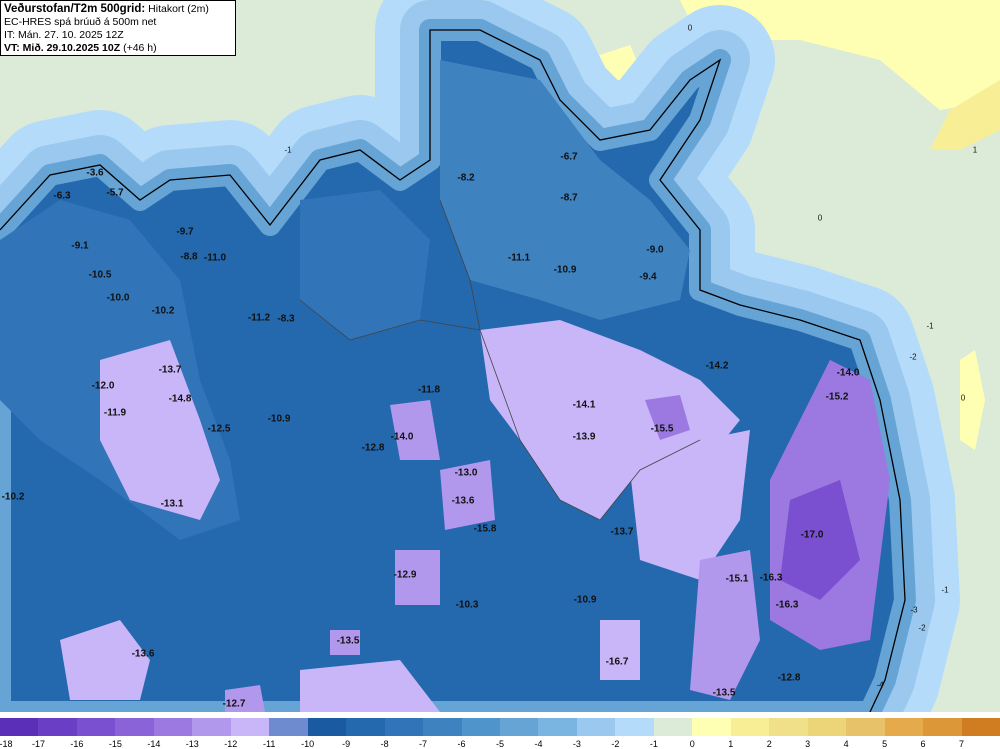 This screenshot has width=1000, height=749. Describe the element at coordinates (655, 250) in the screenshot. I see `temp-label: -9.0` at that location.